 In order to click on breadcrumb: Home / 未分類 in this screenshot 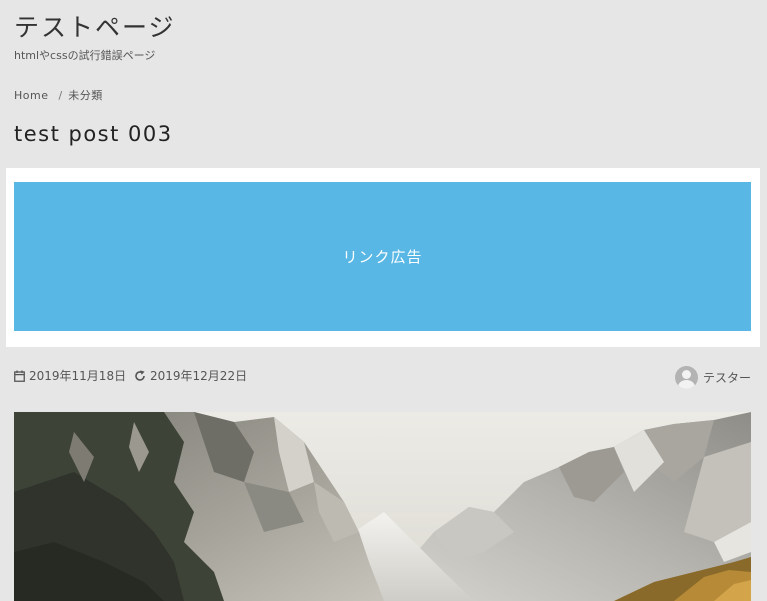, I will do `click(58, 96)`.